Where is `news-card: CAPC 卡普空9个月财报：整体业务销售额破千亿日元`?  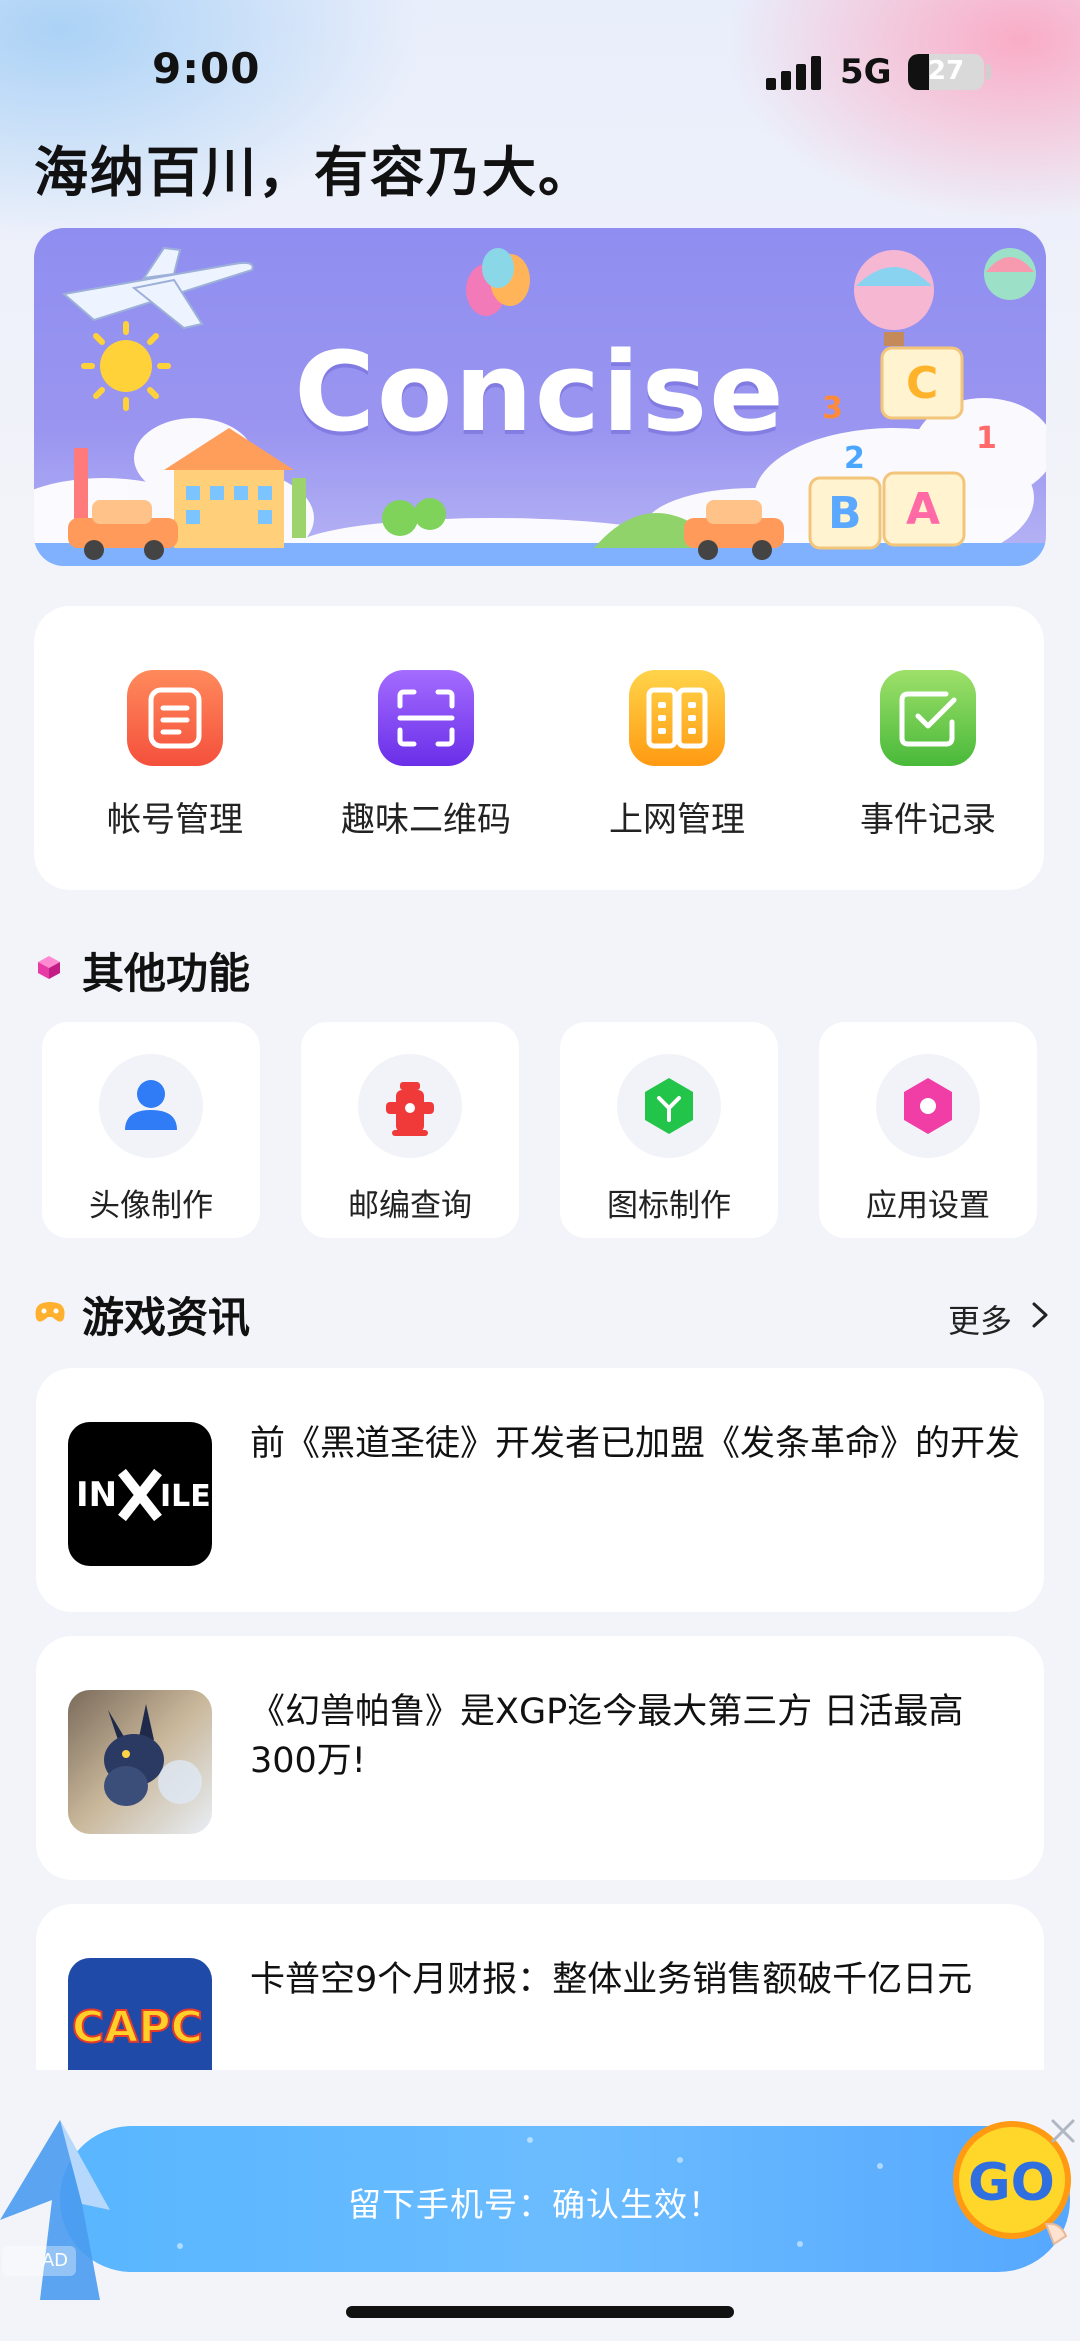 news-card: CAPC 卡普空9个月财报：整体业务销售额破千亿日元 is located at coordinates (540, 1987).